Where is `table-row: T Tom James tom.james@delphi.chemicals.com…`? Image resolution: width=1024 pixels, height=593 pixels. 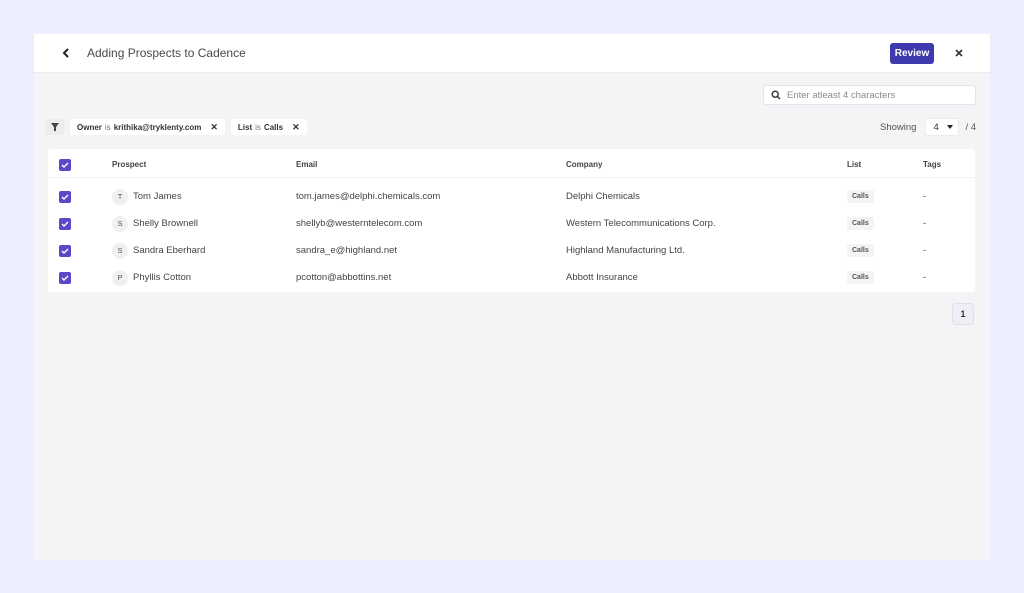 table-row: T Tom James tom.james@delphi.chemicals.com… is located at coordinates (511, 196).